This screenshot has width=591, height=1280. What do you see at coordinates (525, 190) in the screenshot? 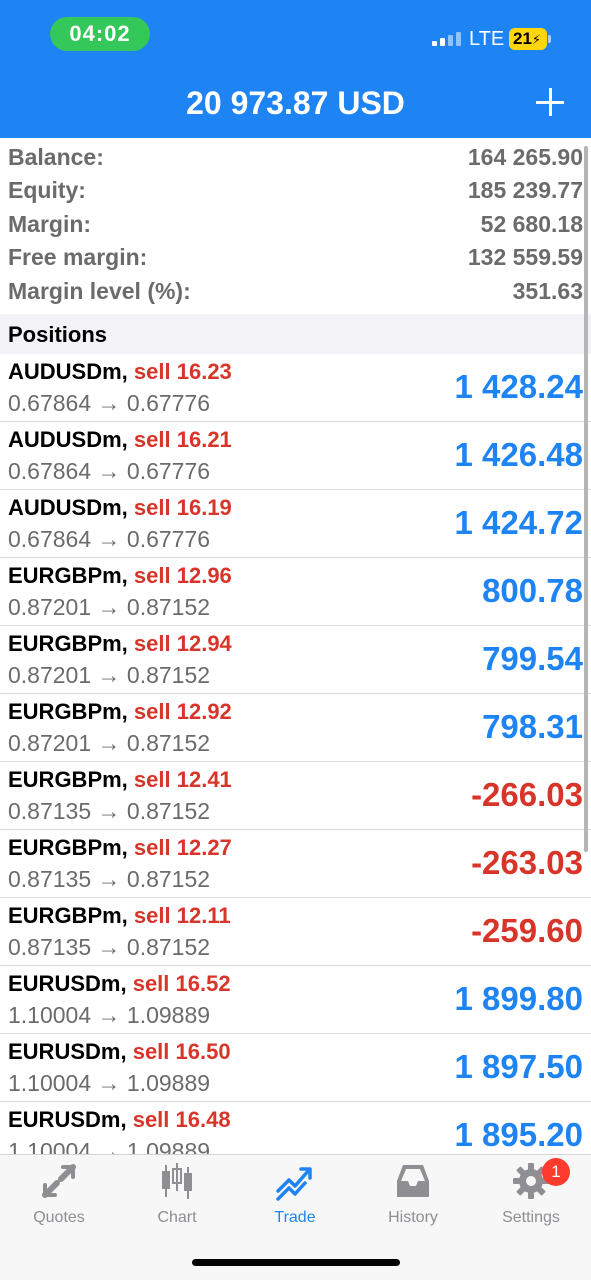
I see `summary-value: 185 239.77` at bounding box center [525, 190].